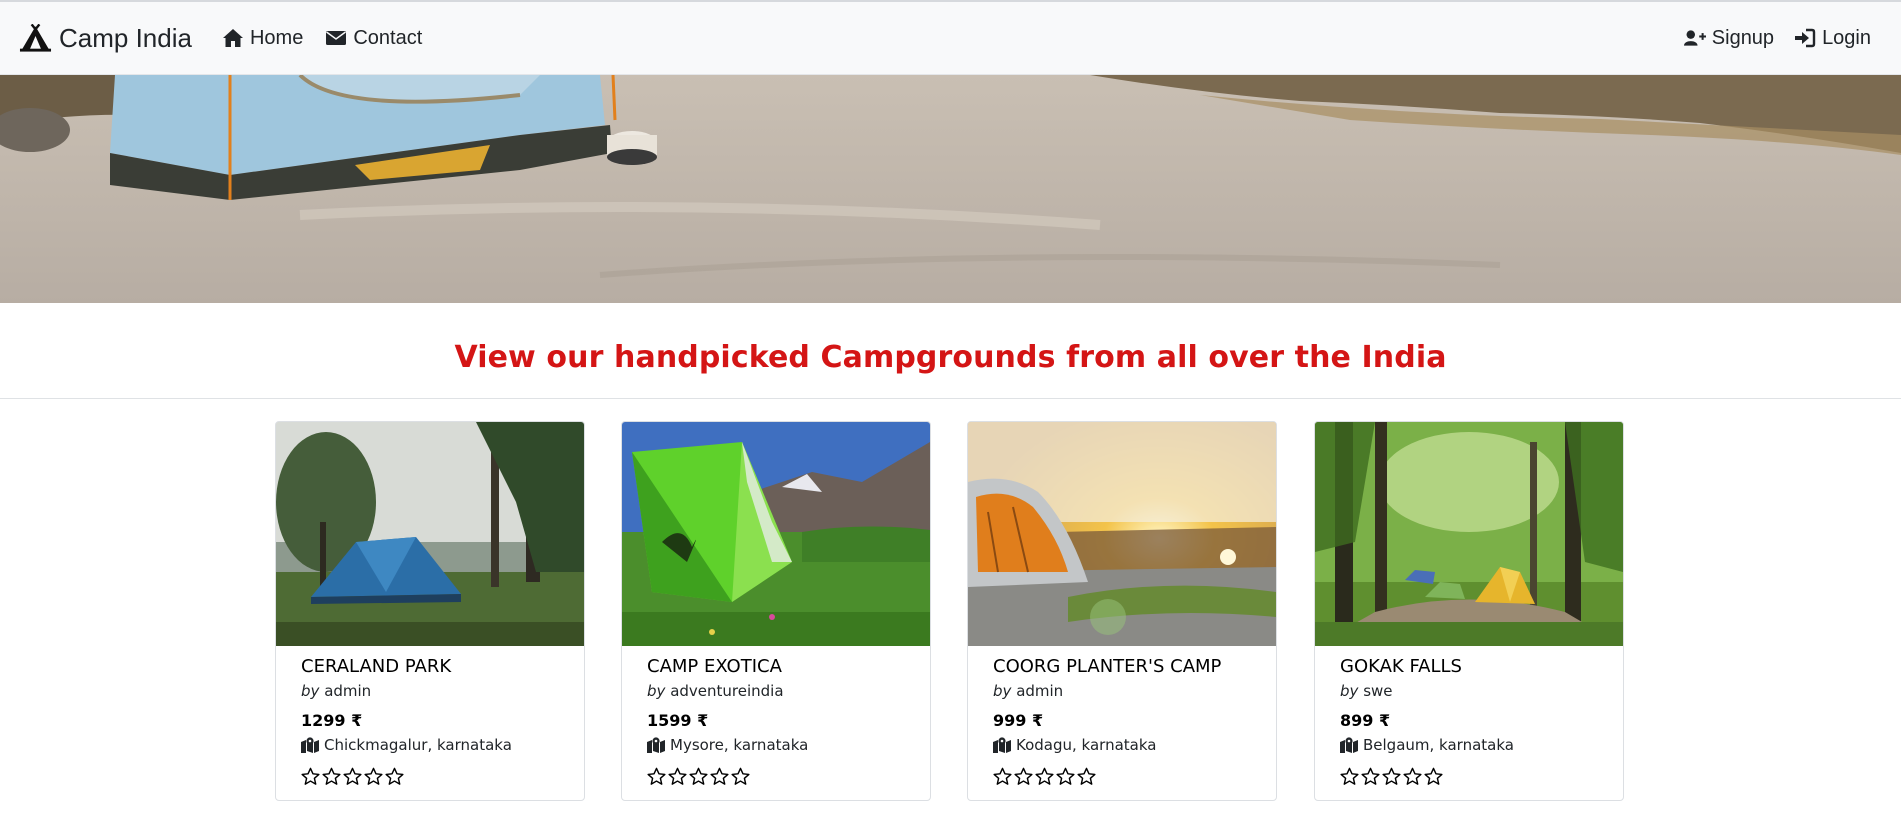 Image resolution: width=1901 pixels, height=820 pixels. What do you see at coordinates (125, 37) in the screenshot?
I see `brand-label: Camp India` at bounding box center [125, 37].